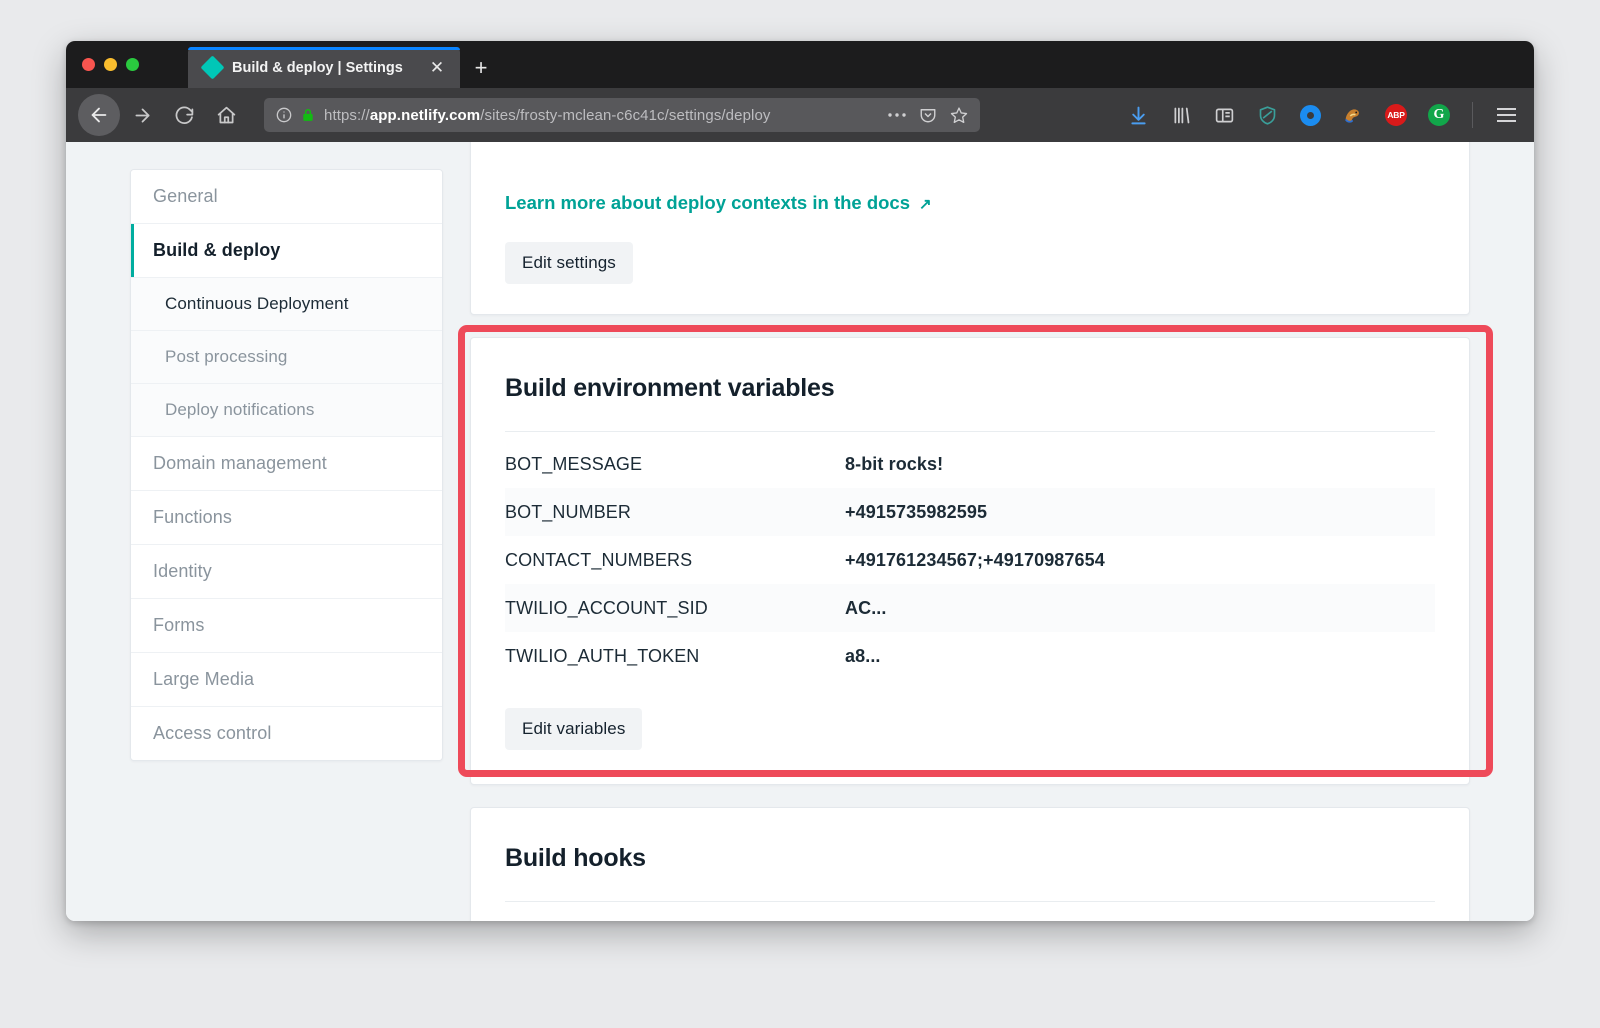 This screenshot has width=1600, height=1028. What do you see at coordinates (1324, 115) in the screenshot?
I see `extensions-toolbar: ABP G` at bounding box center [1324, 115].